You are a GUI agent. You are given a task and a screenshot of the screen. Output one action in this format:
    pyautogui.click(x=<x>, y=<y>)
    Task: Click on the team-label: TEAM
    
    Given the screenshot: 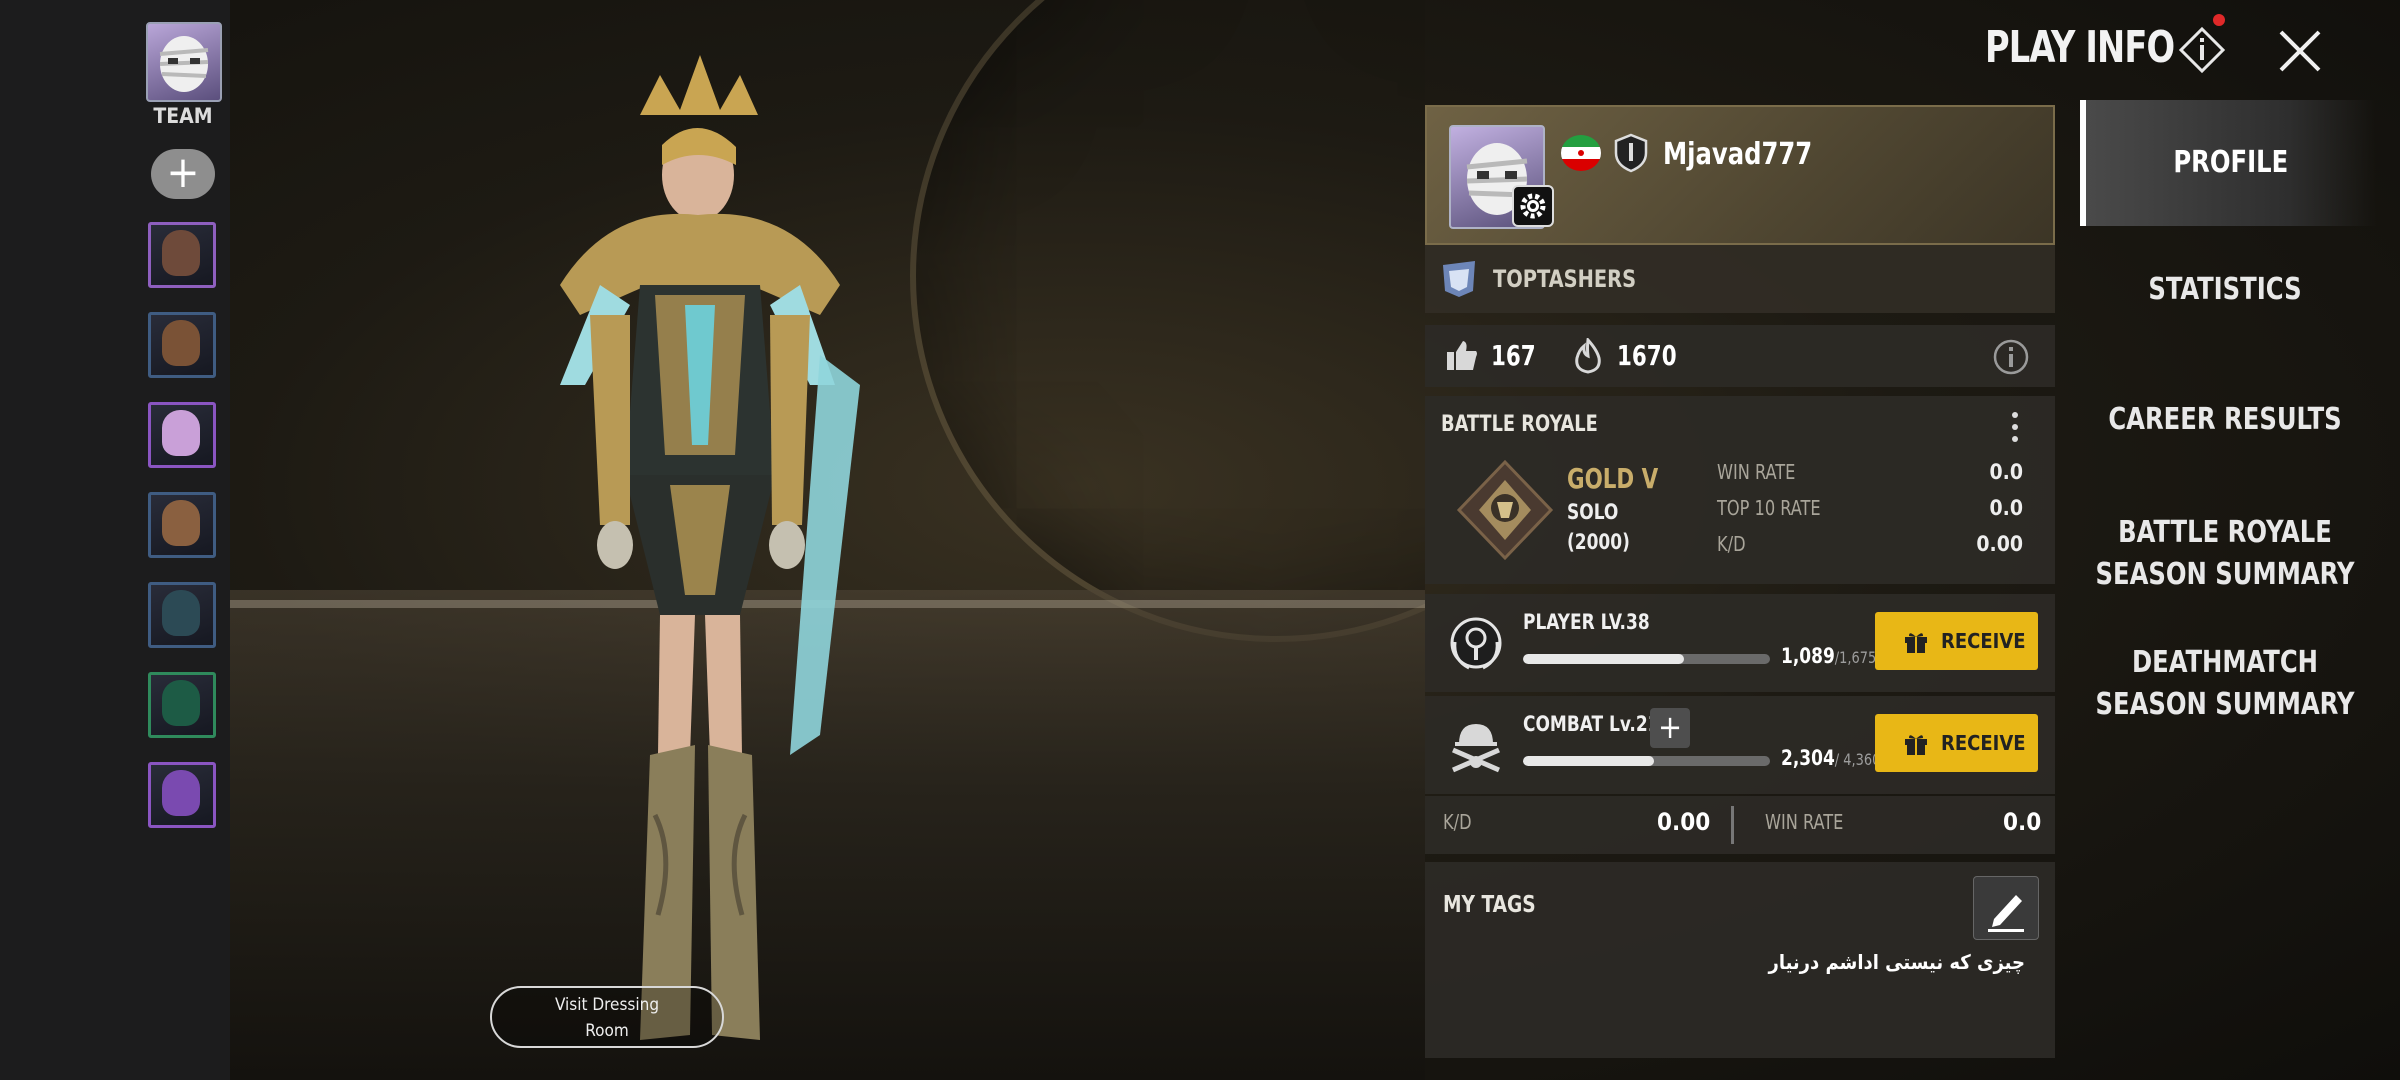 What is the action you would take?
    pyautogui.click(x=183, y=116)
    